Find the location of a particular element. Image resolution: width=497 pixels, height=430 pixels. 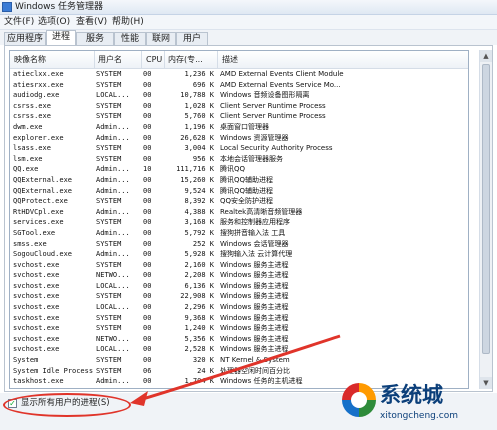

watermark-logo: 系统城 xitongcheng.com is located at coordinates (418, 405).